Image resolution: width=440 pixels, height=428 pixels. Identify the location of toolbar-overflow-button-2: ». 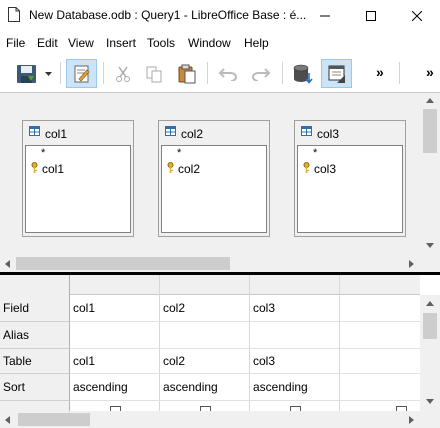
(430, 72).